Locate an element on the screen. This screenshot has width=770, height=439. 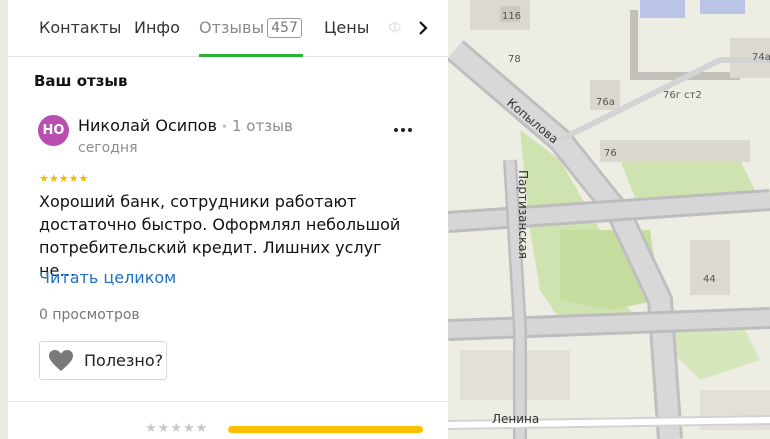
review-rating-stars: ★★★★★ is located at coordinates (63, 178).